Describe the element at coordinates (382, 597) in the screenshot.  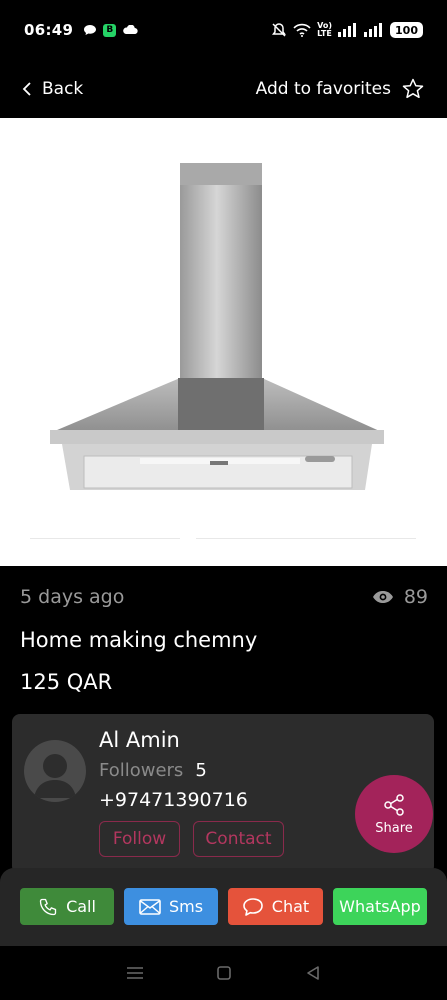
I see `eye-icon` at that location.